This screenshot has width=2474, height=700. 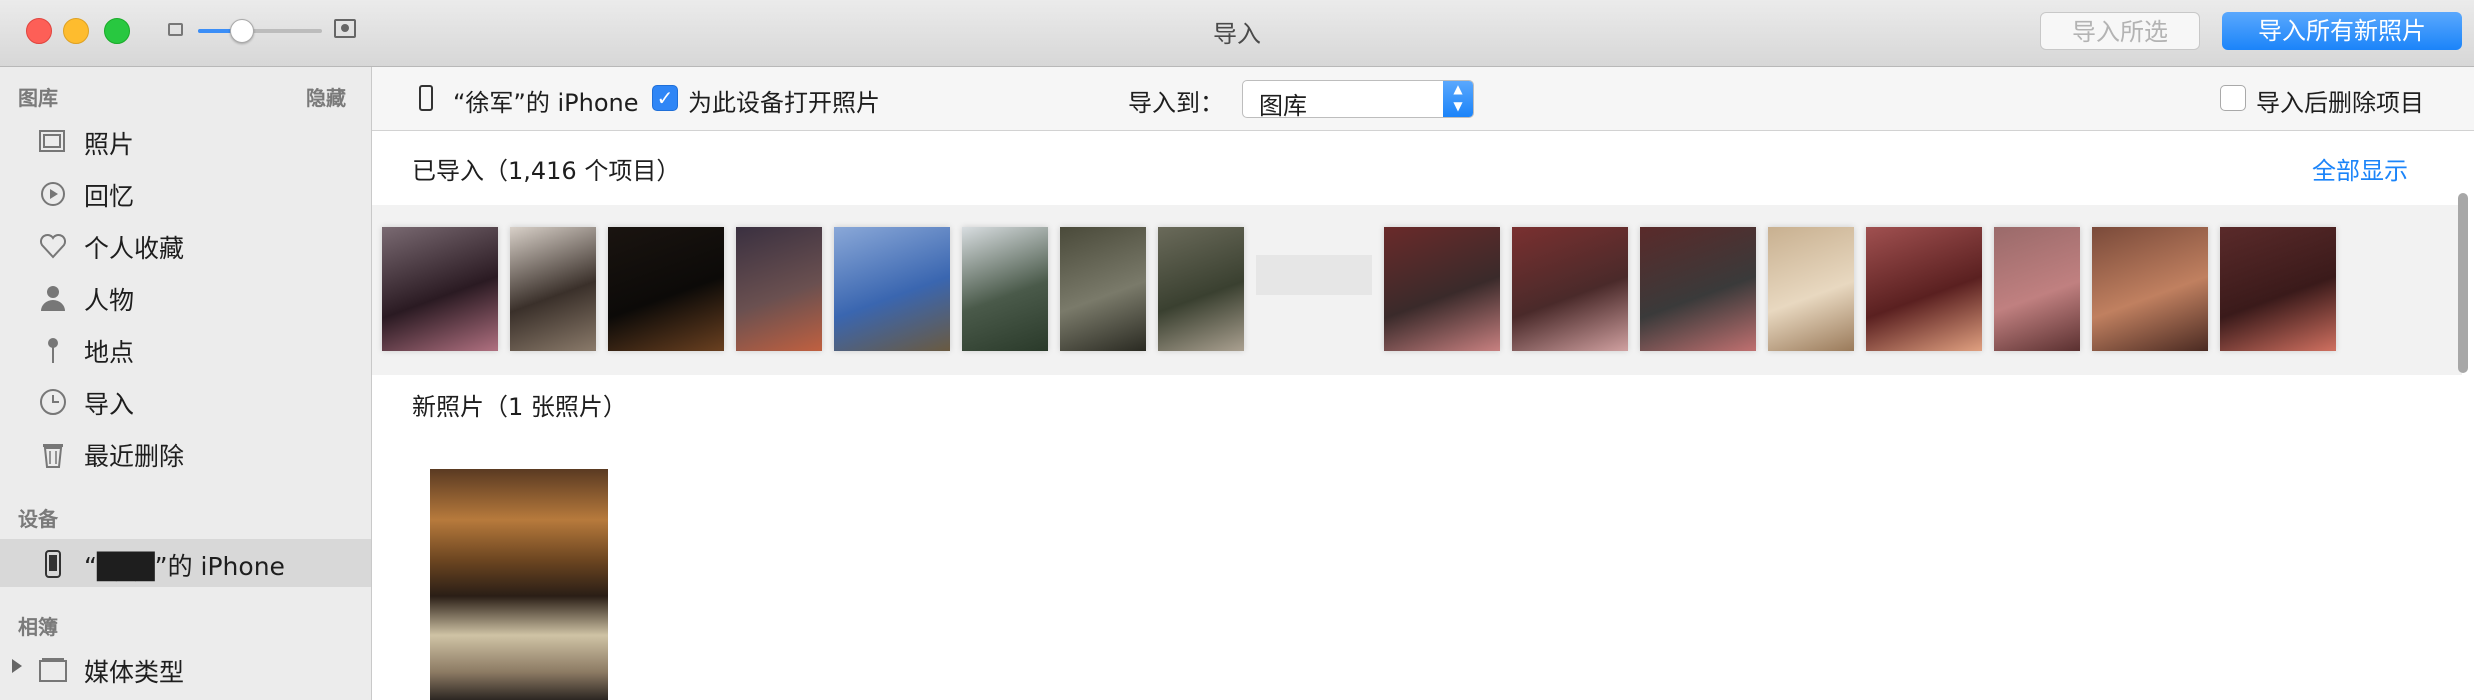 What do you see at coordinates (109, 144) in the screenshot?
I see `sidebar-item-label: 照片` at bounding box center [109, 144].